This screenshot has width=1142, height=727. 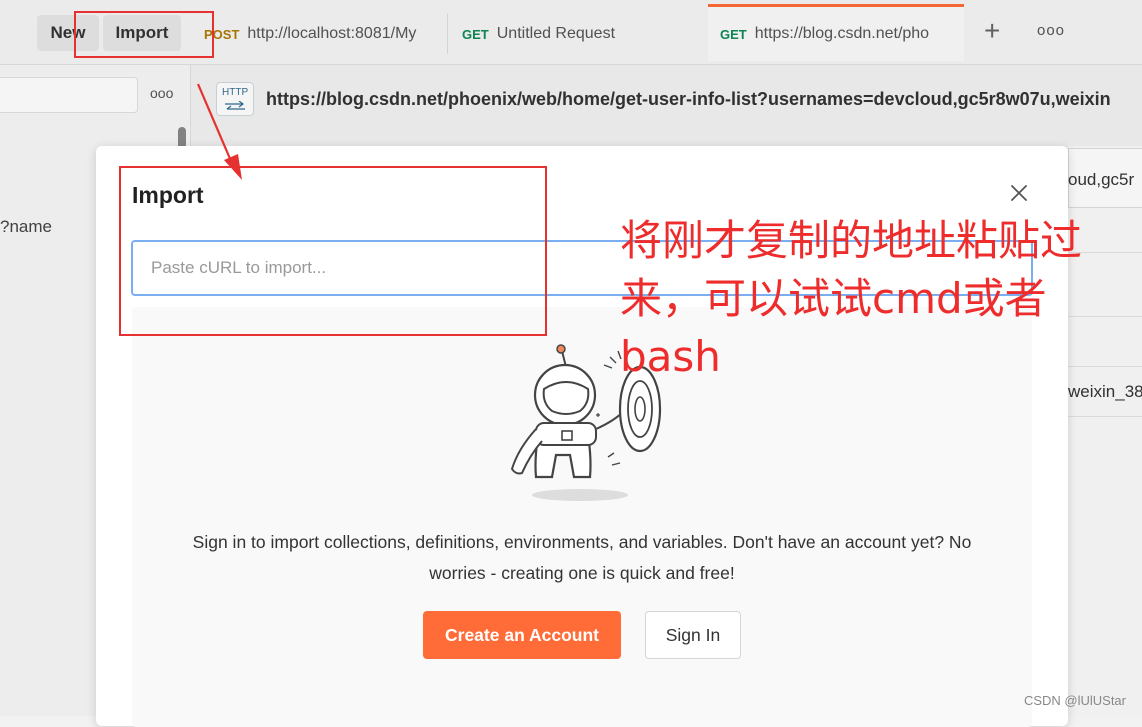 What do you see at coordinates (144, 34) in the screenshot?
I see `annotation-box-import` at bounding box center [144, 34].